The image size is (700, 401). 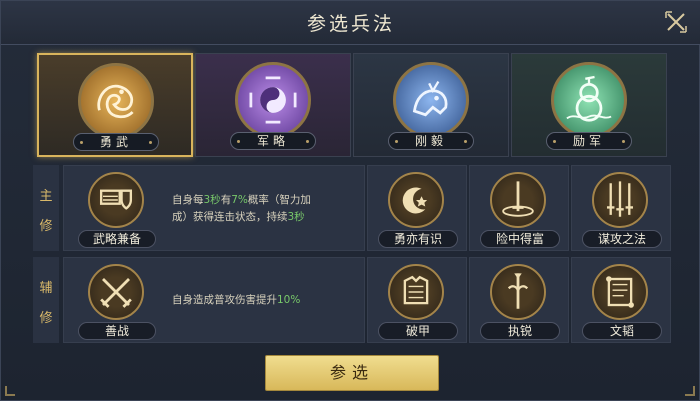 What do you see at coordinates (46, 208) in the screenshot?
I see `section-label-main: 主 修` at bounding box center [46, 208].